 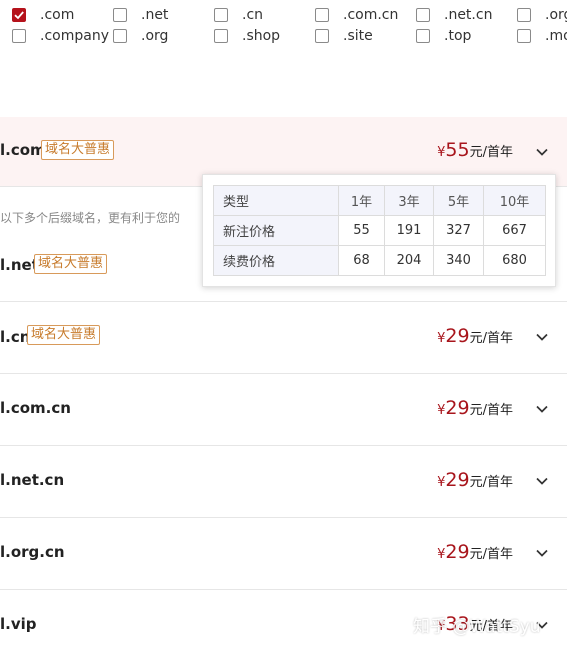 I want to click on table-header-row: 类型 1年 3年 5年 10年, so click(x=379, y=200).